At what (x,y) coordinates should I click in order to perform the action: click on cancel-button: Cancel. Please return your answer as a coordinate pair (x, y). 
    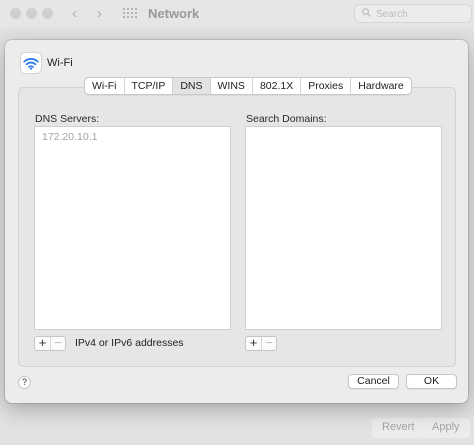
    Looking at the image, I should click on (373, 381).